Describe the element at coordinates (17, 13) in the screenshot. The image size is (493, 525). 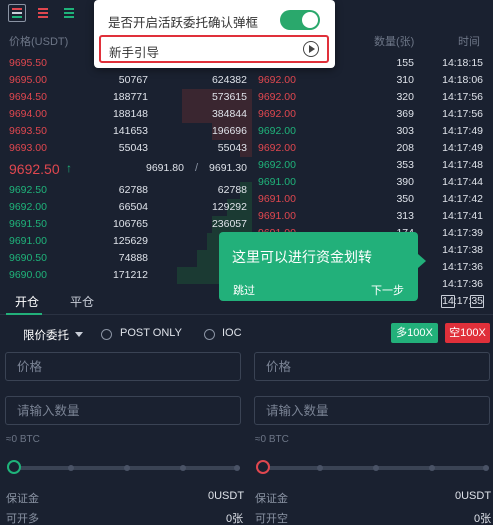
I see `both-sides-view-button` at that location.